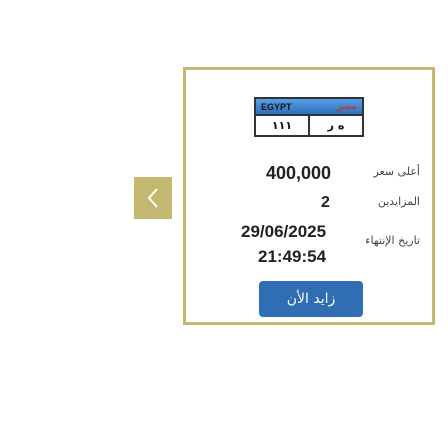 Image resolution: width=448 pixels, height=430 pixels. Describe the element at coordinates (398, 201) in the screenshot. I see `bidders-label: المزايدين` at that location.